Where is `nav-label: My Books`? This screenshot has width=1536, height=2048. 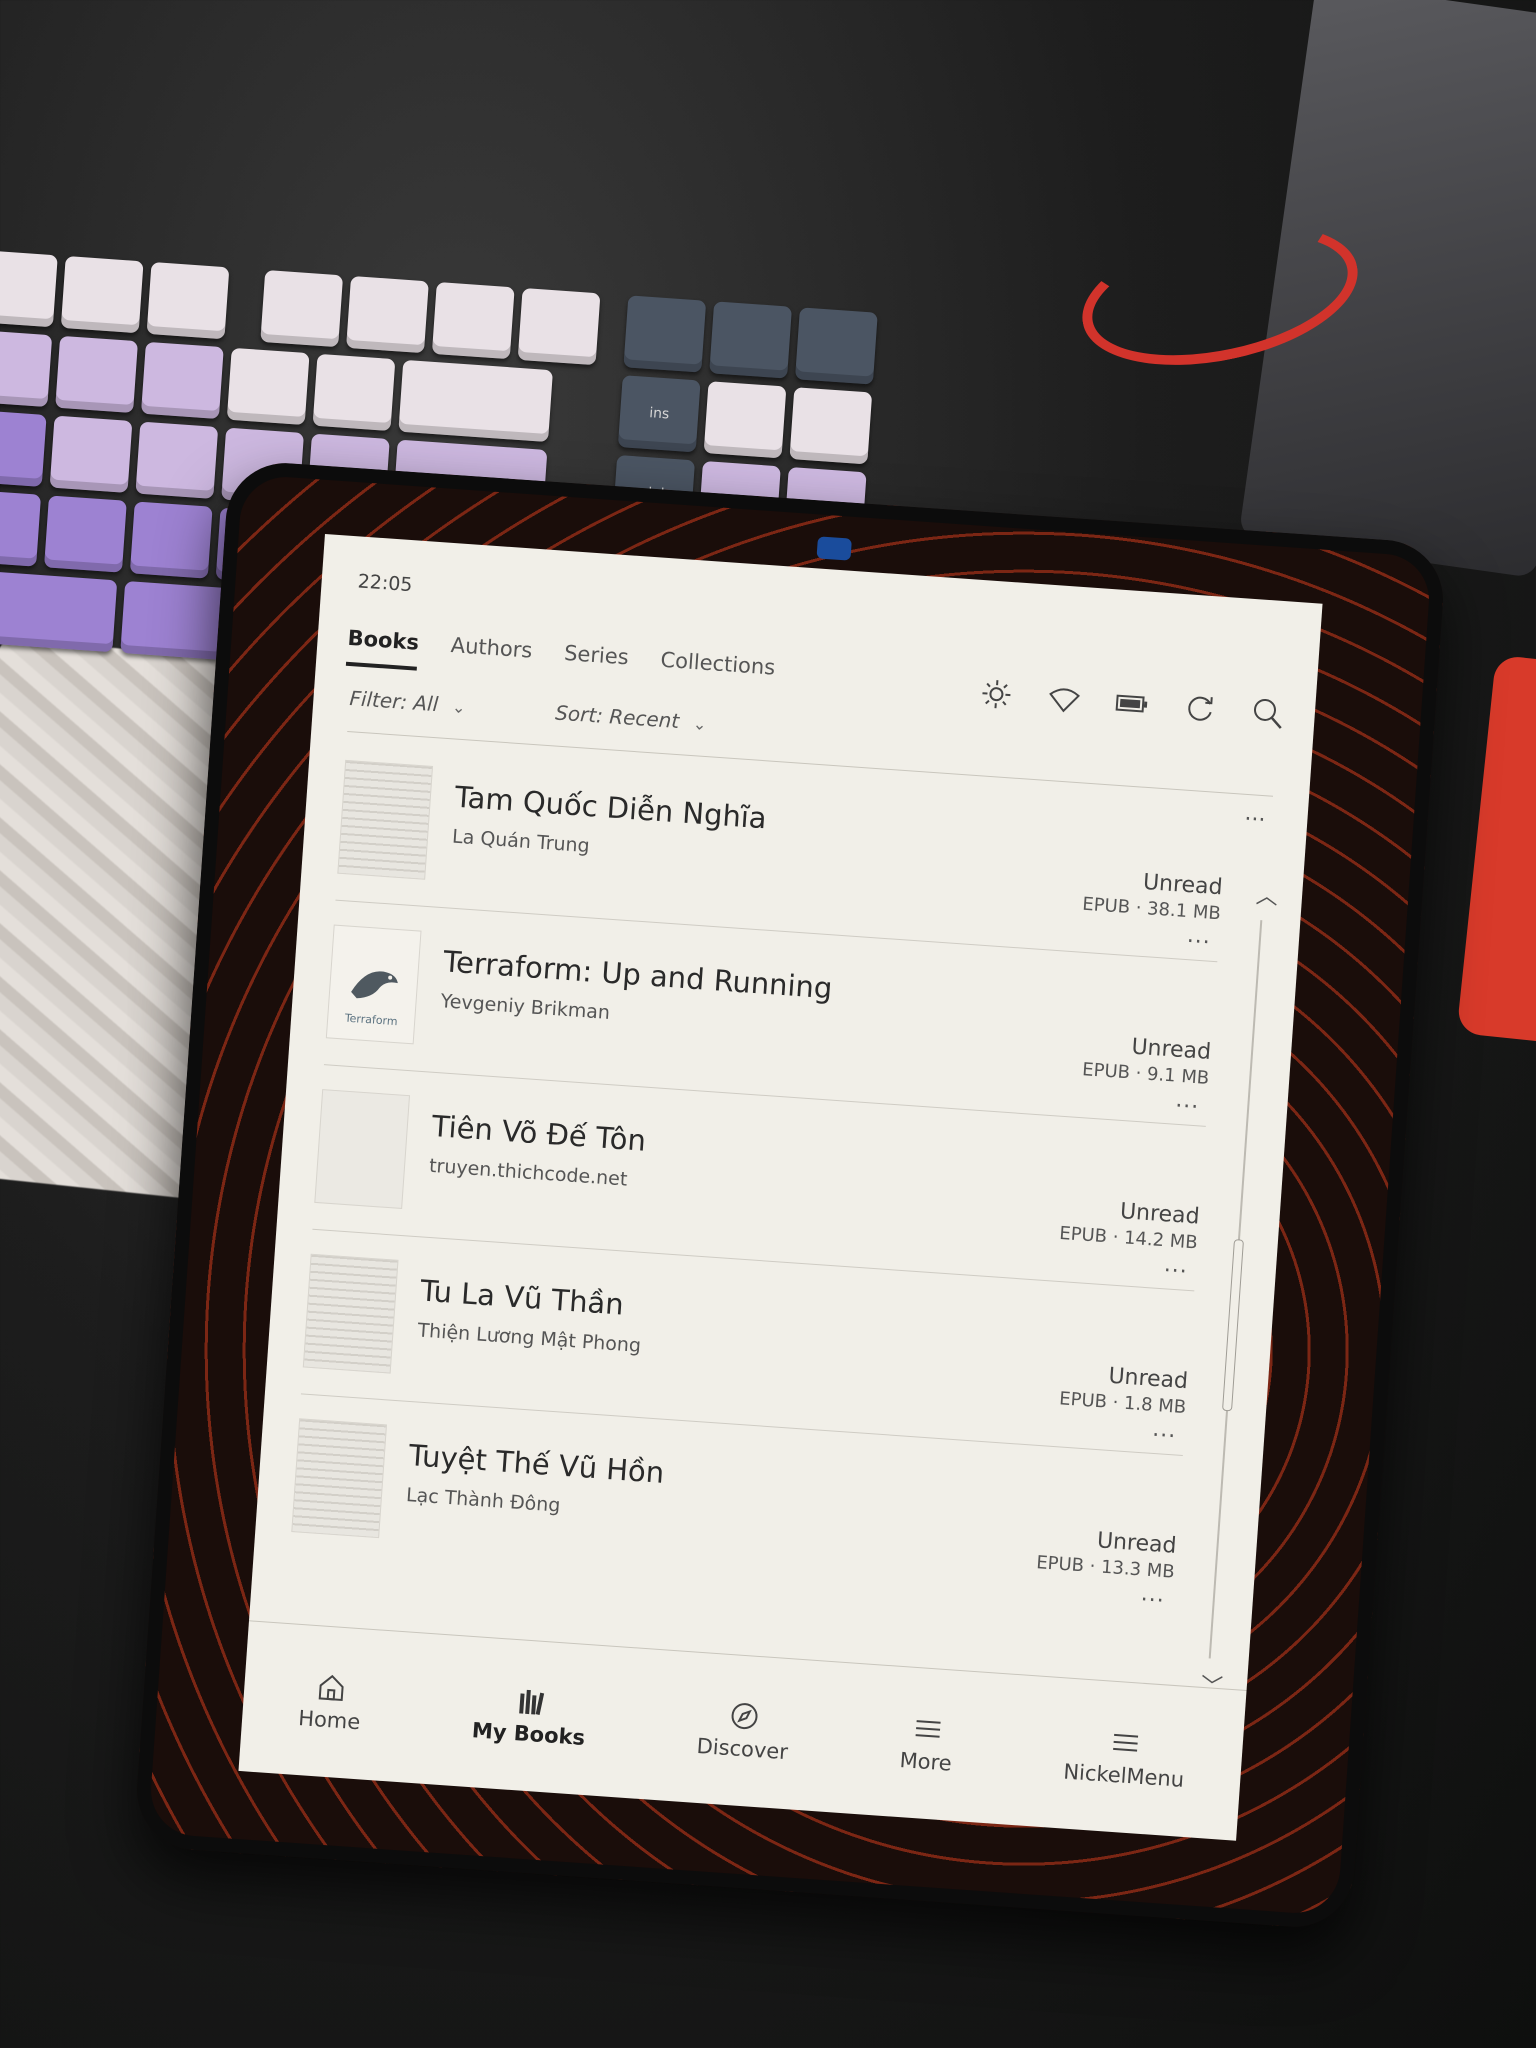
nav-label: My Books is located at coordinates (528, 1734).